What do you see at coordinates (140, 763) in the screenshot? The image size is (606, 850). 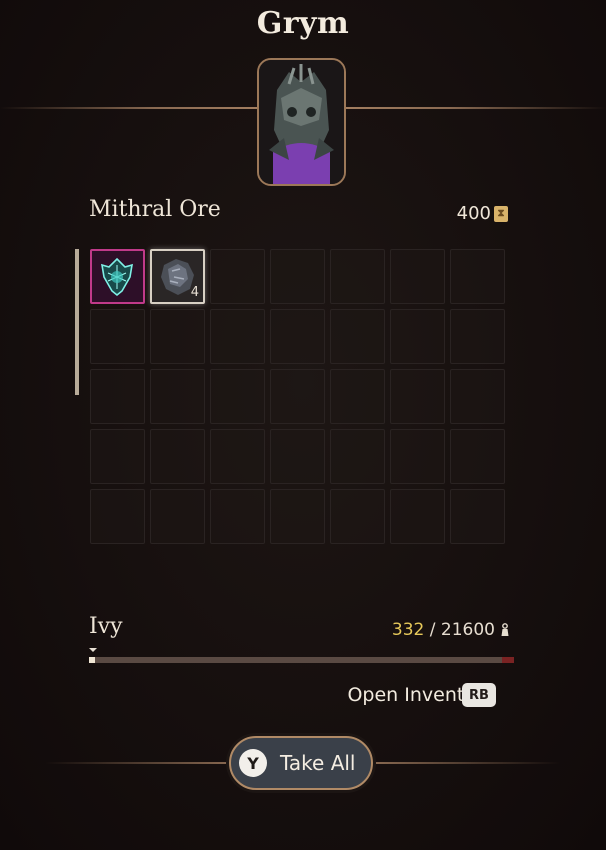 I see `take-all-divider-left` at bounding box center [140, 763].